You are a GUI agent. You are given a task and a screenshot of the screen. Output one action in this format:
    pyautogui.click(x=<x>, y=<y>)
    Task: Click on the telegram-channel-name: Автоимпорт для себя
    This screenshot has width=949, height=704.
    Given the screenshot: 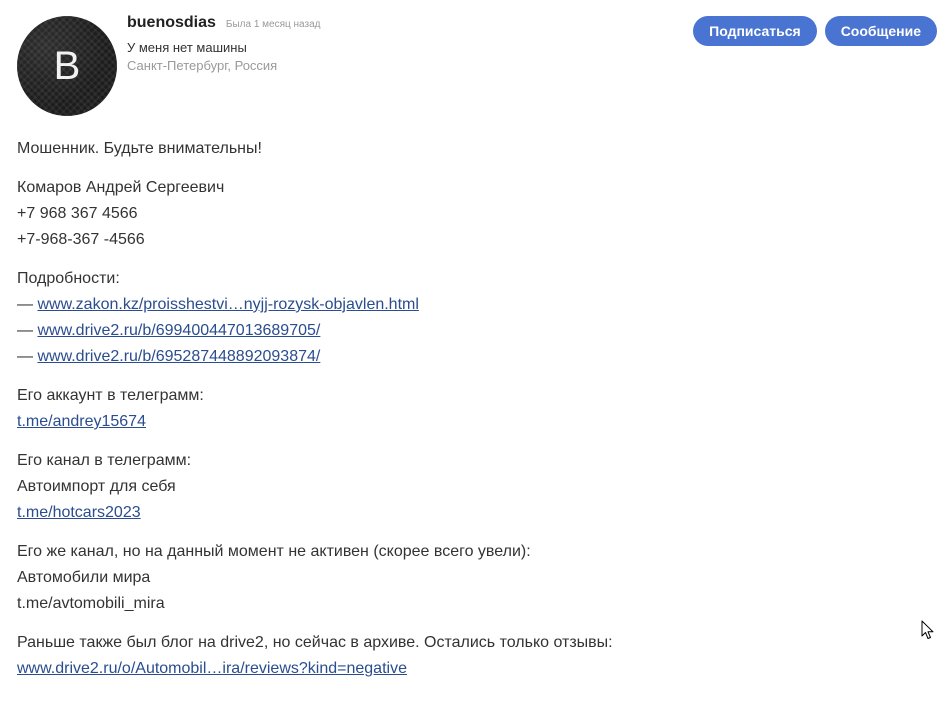 What is the action you would take?
    pyautogui.click(x=96, y=486)
    